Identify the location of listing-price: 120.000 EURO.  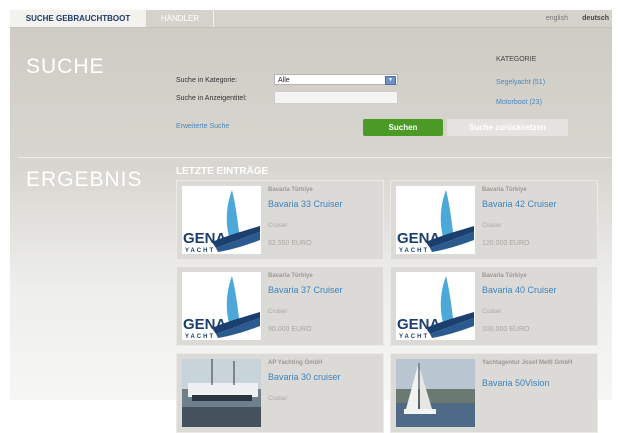
(506, 243).